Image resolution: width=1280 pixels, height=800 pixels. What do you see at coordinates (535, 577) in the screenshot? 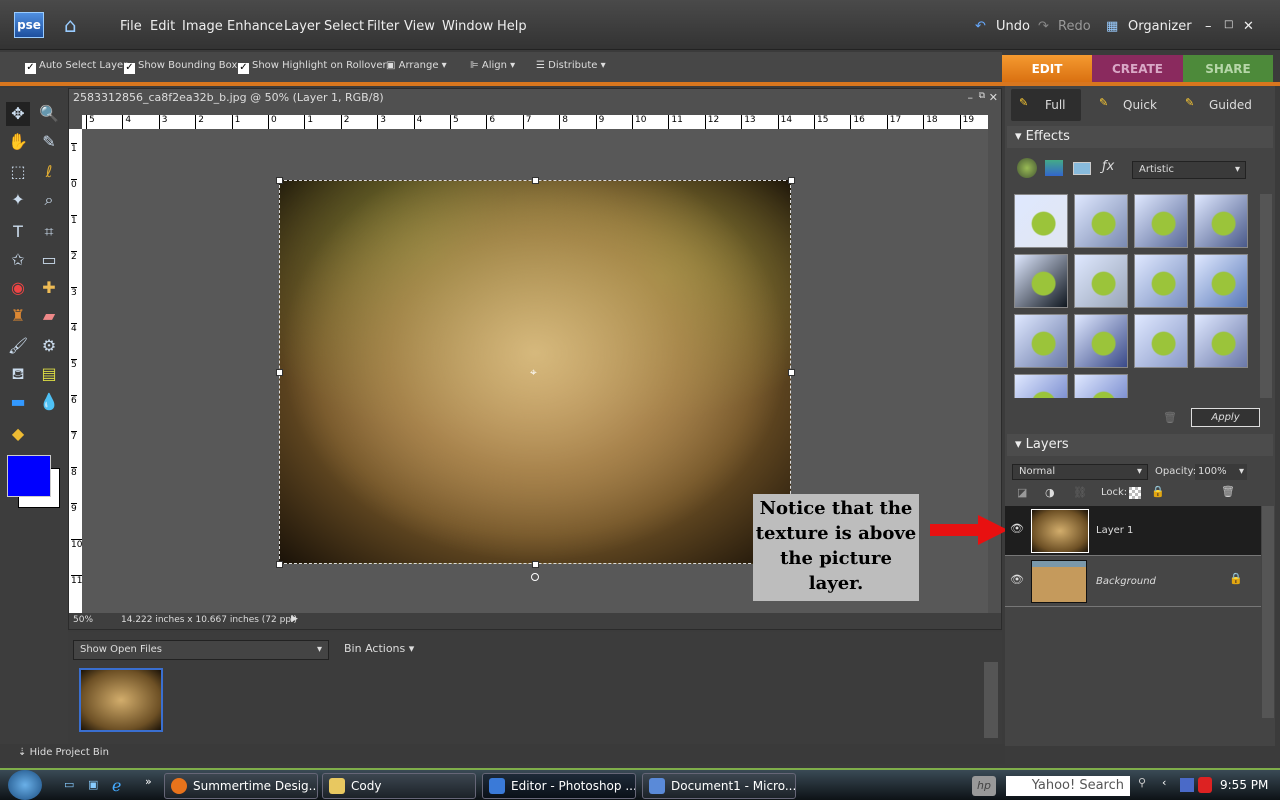
I see `rotate-handle` at bounding box center [535, 577].